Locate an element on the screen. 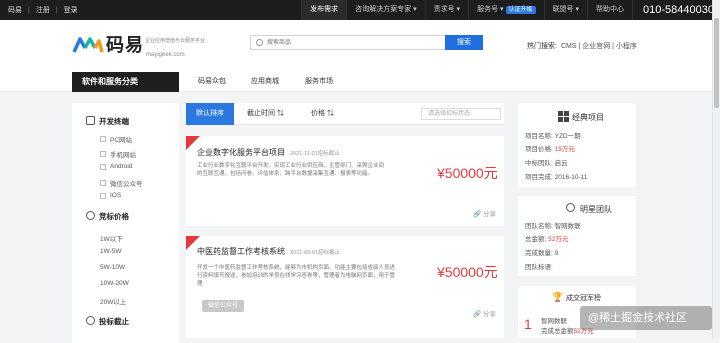  search-icon is located at coordinates (259, 42).